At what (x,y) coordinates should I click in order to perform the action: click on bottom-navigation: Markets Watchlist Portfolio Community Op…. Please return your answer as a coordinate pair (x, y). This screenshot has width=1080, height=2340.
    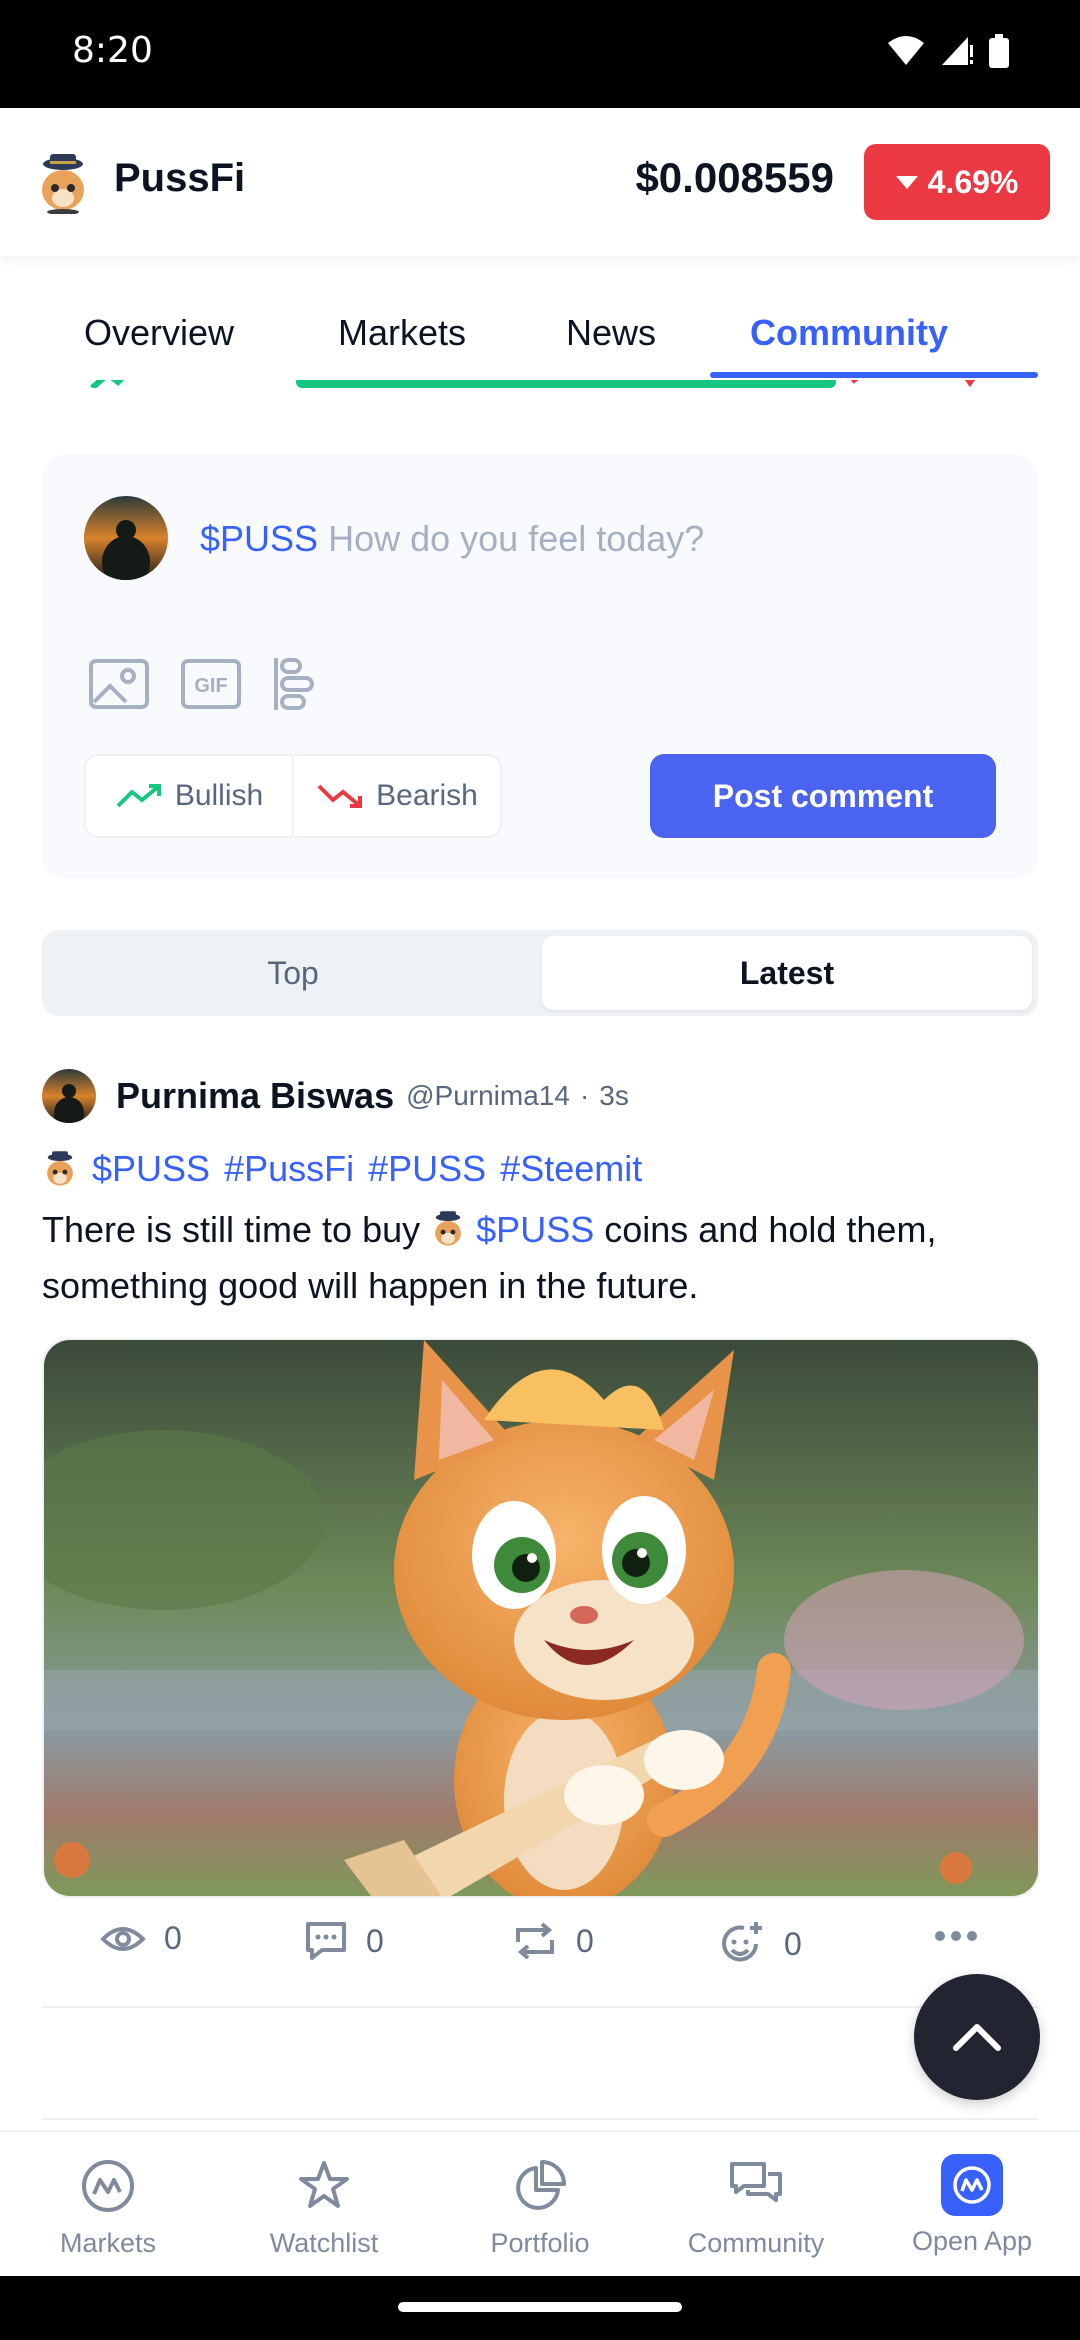
    Looking at the image, I should click on (540, 2203).